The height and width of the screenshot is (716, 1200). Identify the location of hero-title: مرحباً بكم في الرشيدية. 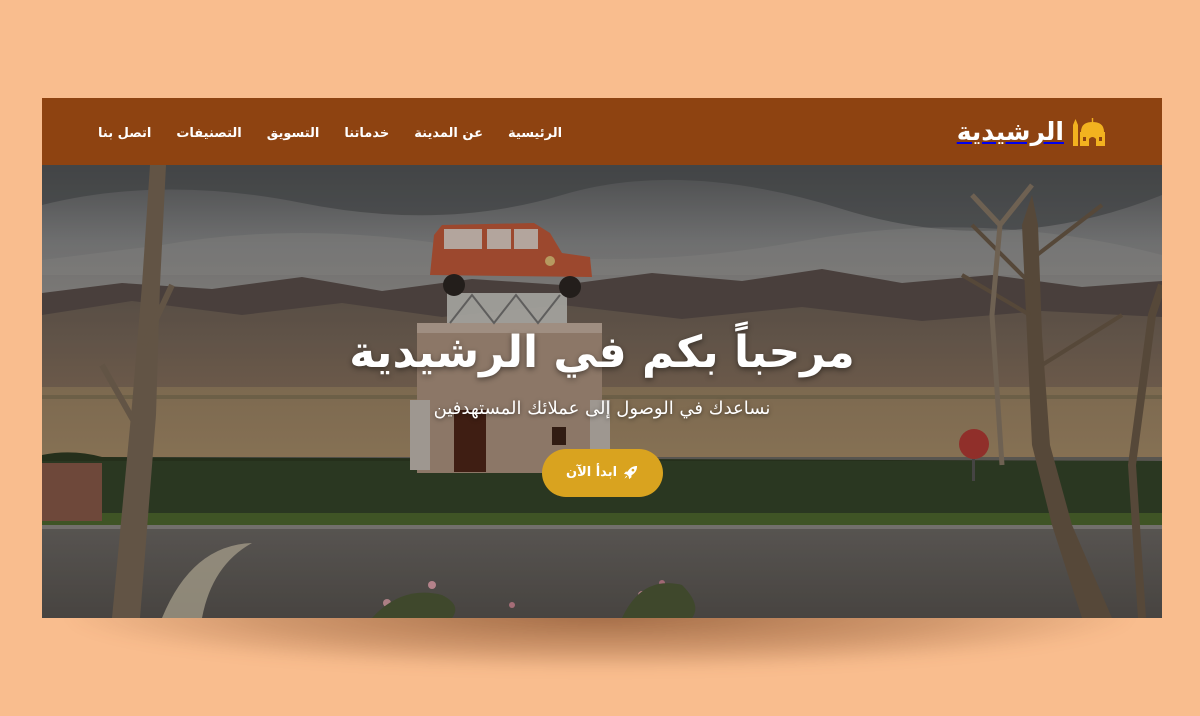
(602, 352).